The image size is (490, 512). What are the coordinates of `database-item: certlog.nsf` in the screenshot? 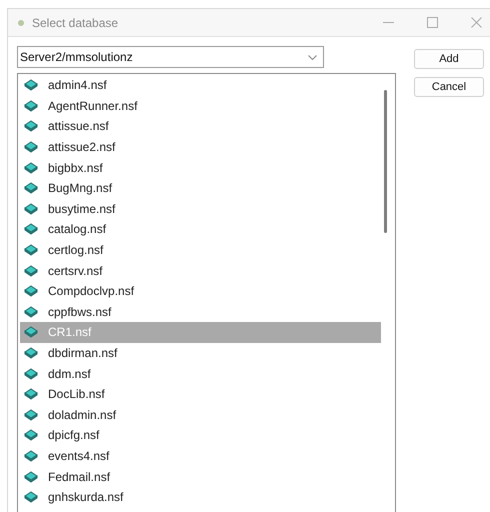 It's located at (200, 250).